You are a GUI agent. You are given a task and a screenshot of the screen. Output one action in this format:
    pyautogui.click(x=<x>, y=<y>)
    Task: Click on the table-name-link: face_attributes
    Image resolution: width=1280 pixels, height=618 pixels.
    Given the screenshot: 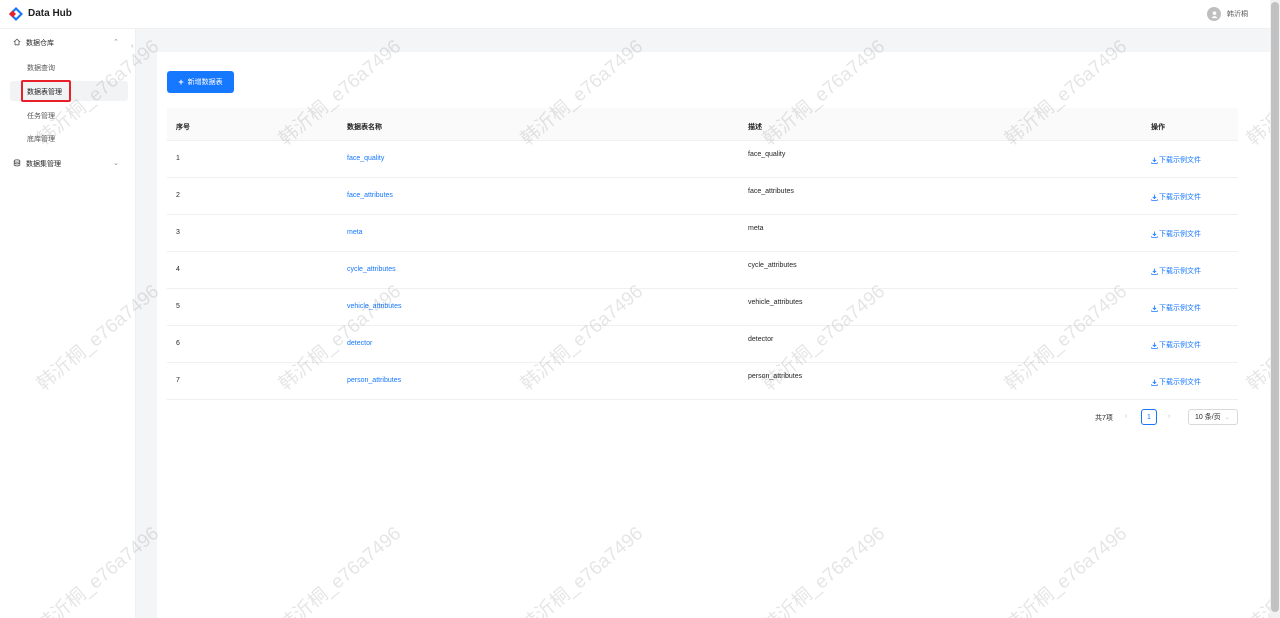 What is the action you would take?
    pyautogui.click(x=370, y=195)
    